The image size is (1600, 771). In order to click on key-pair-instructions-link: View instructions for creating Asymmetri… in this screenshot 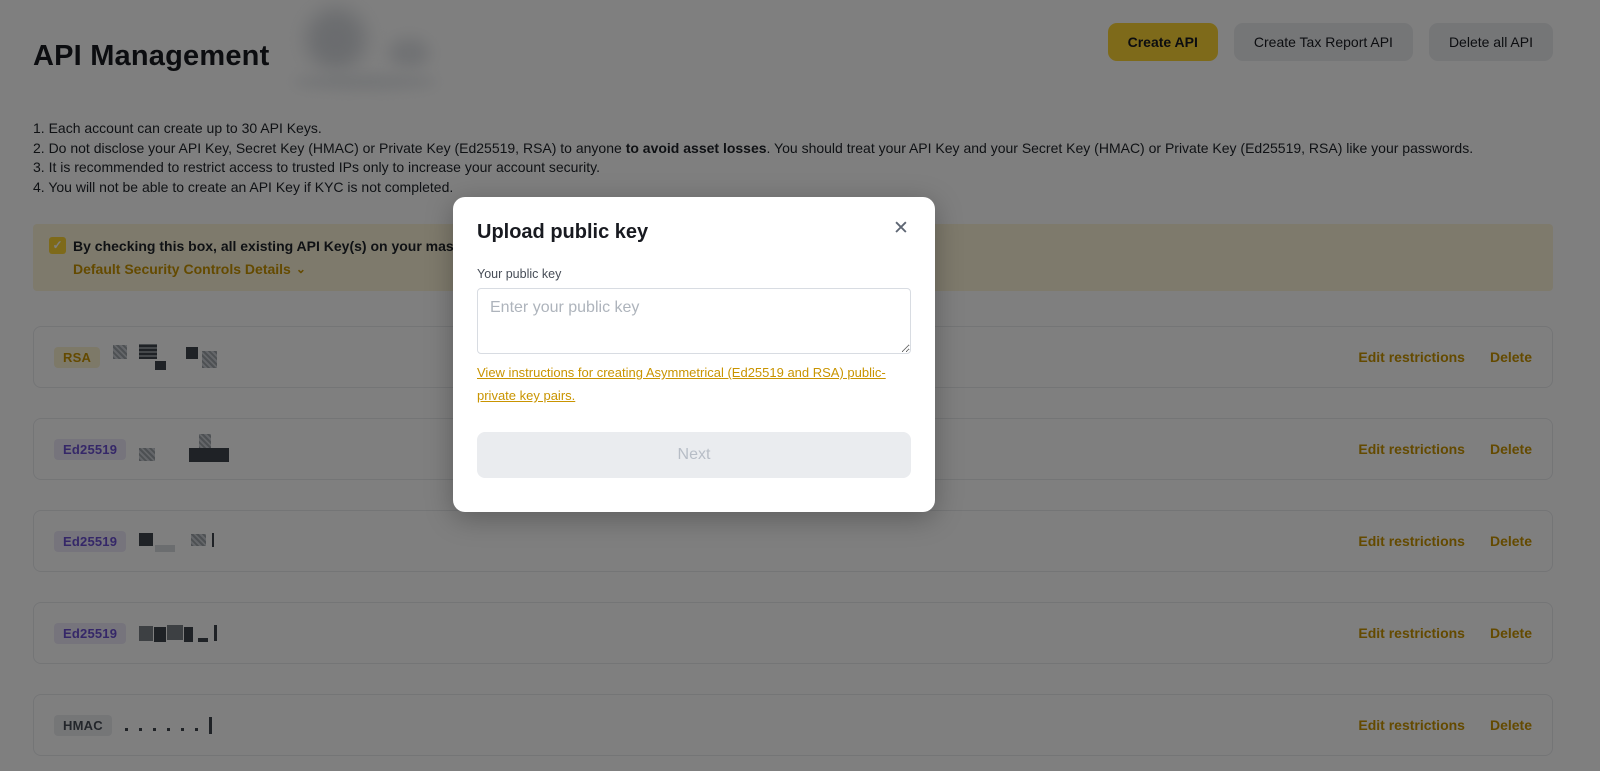, I will do `click(694, 384)`.